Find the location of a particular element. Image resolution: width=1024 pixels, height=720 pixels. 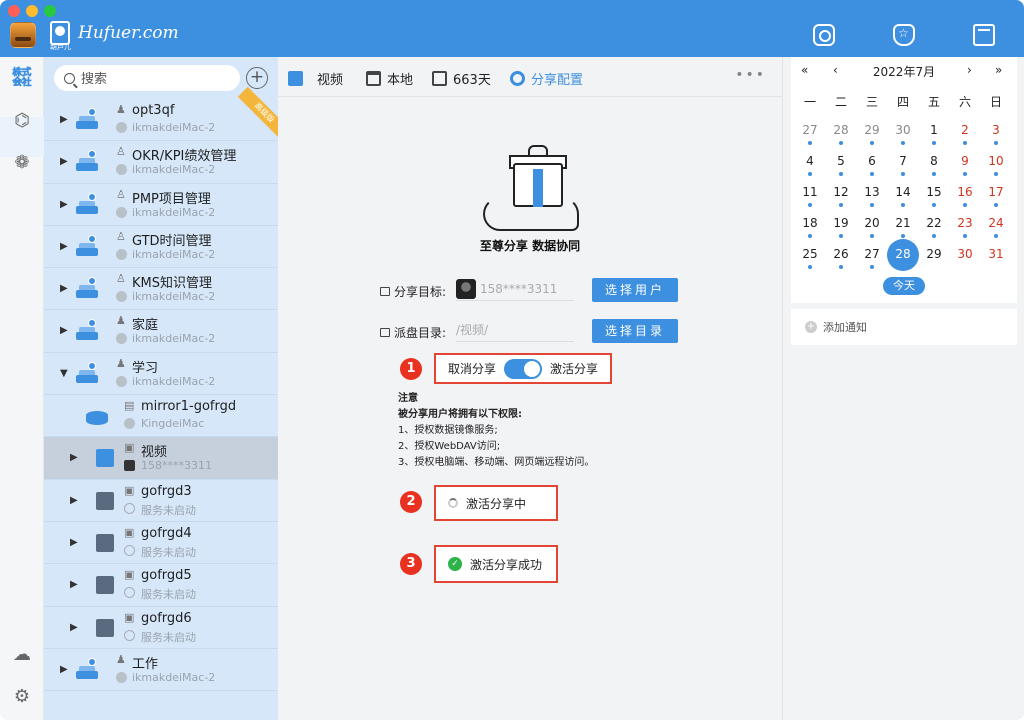

tree-item: ▶ ♙ PMP项目管理 ikmakdeiMac-2 is located at coordinates (161, 205).